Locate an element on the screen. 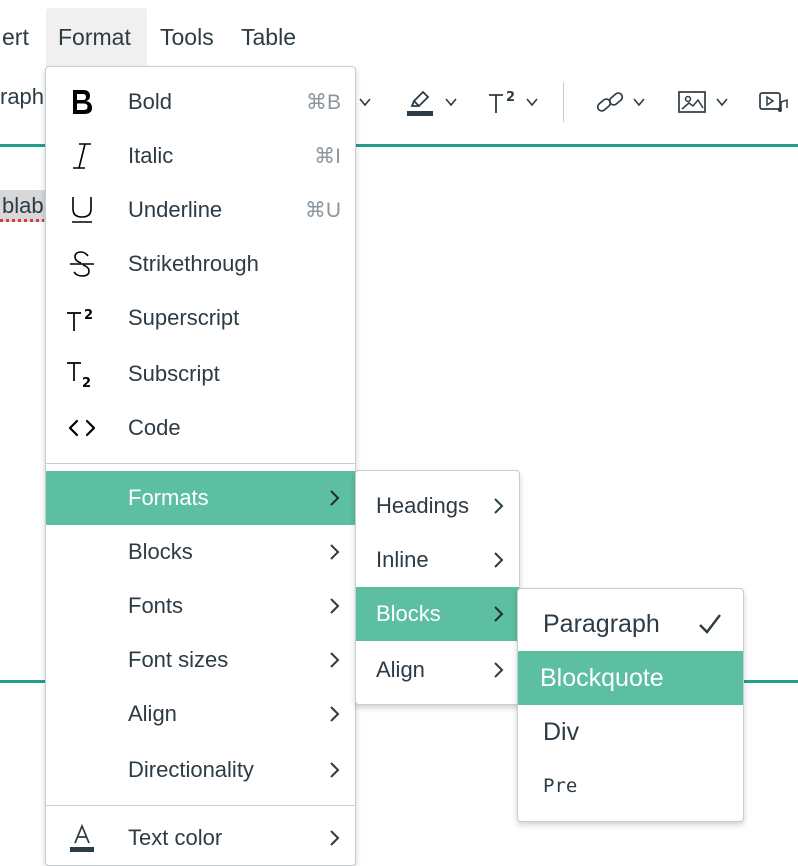 Image resolution: width=798 pixels, height=866 pixels. block-item-div: Div is located at coordinates (630, 732).